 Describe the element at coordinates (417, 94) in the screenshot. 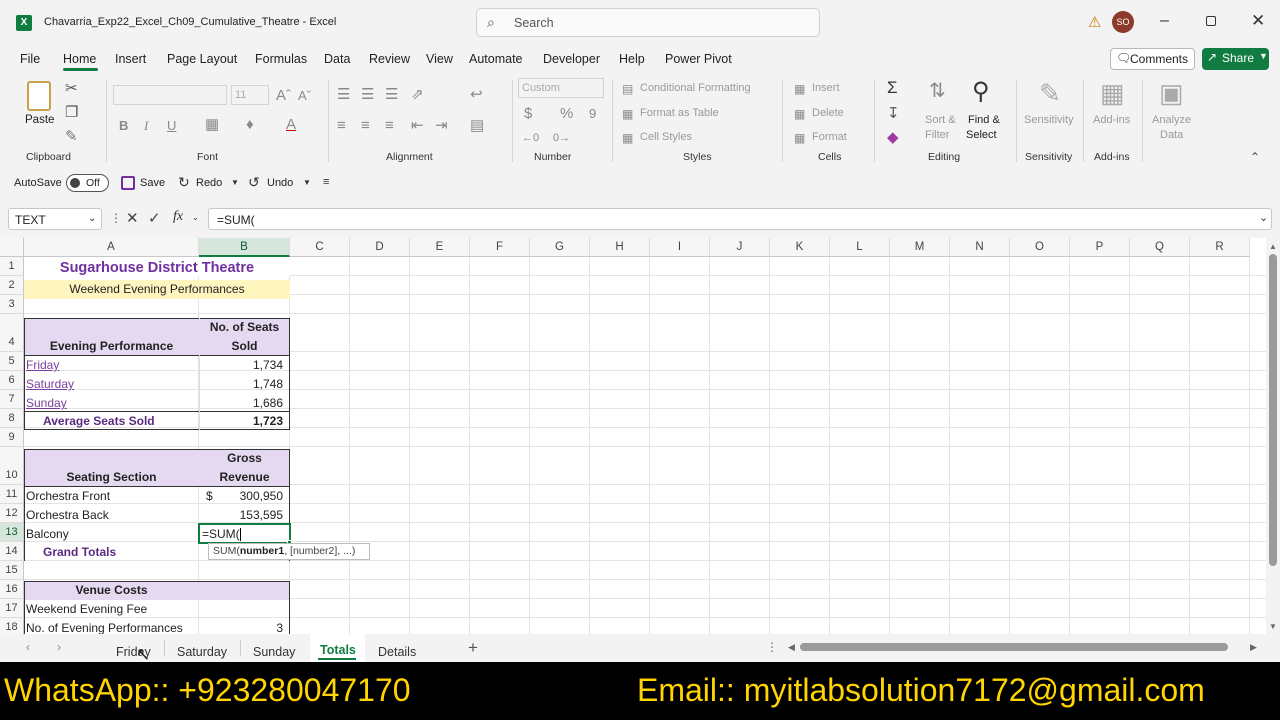

I see `orientation-icon: ⇗` at that location.